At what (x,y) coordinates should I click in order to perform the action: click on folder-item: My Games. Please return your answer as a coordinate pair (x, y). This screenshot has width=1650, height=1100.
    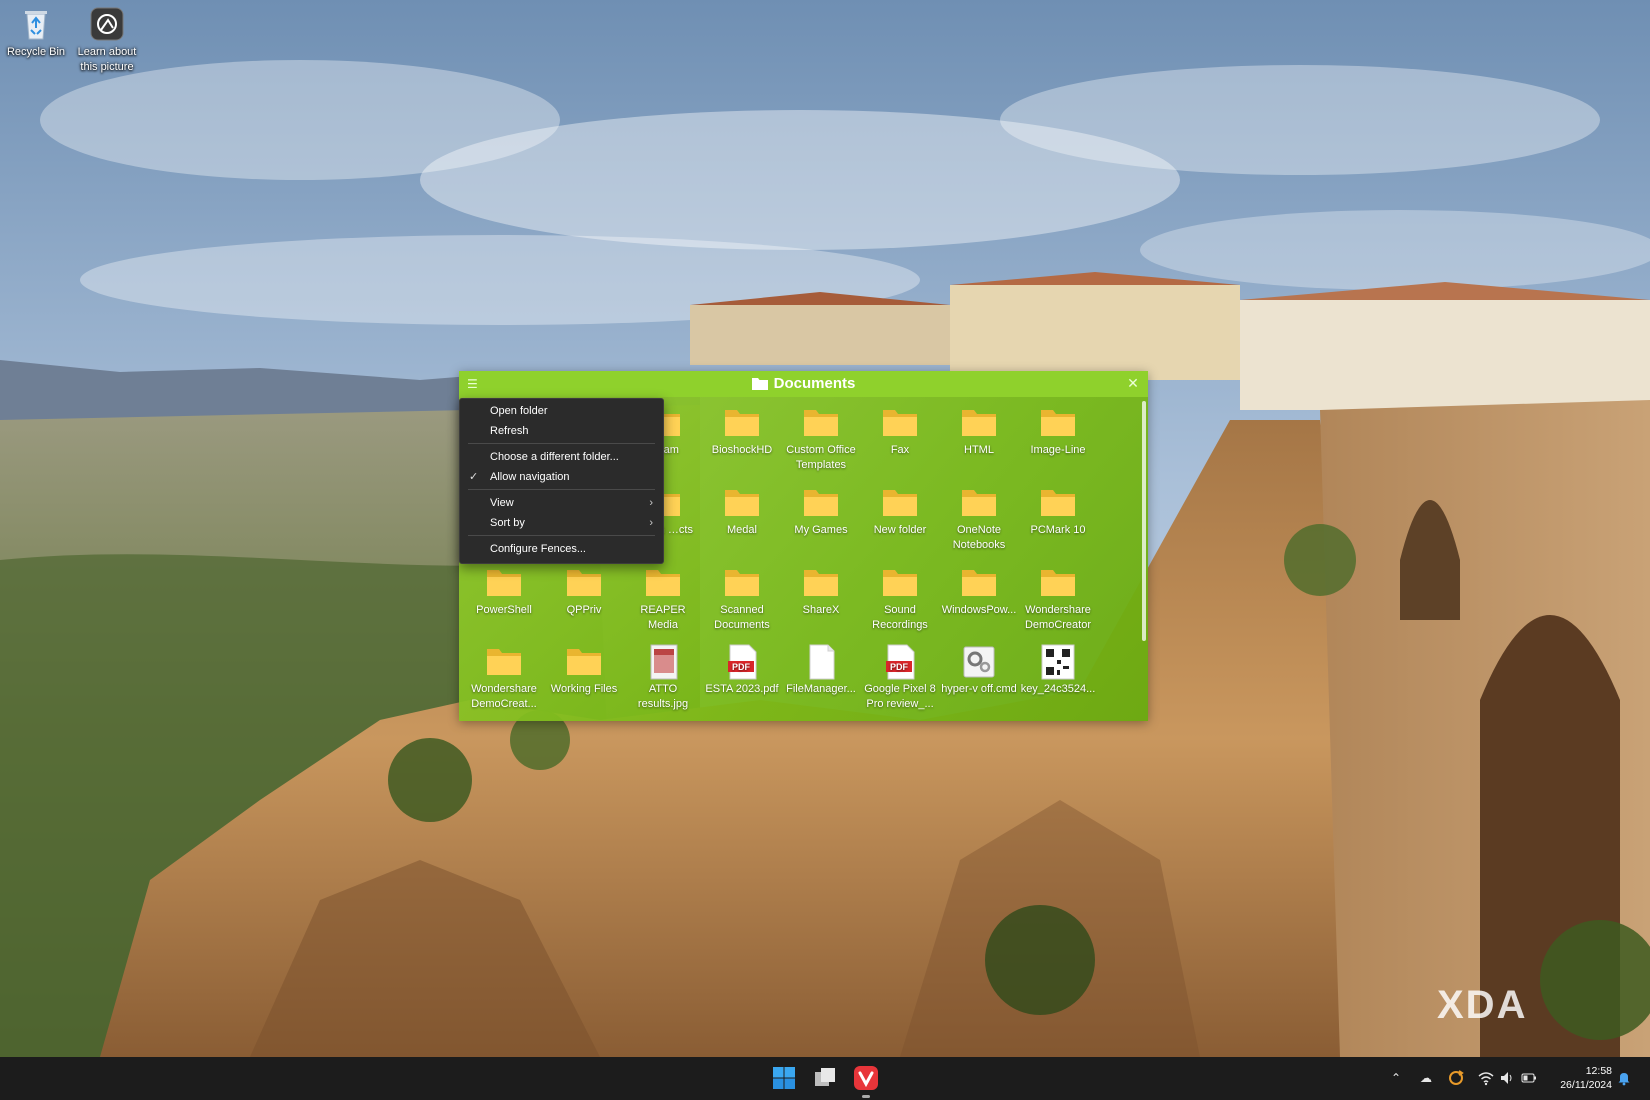
    Looking at the image, I should click on (821, 511).